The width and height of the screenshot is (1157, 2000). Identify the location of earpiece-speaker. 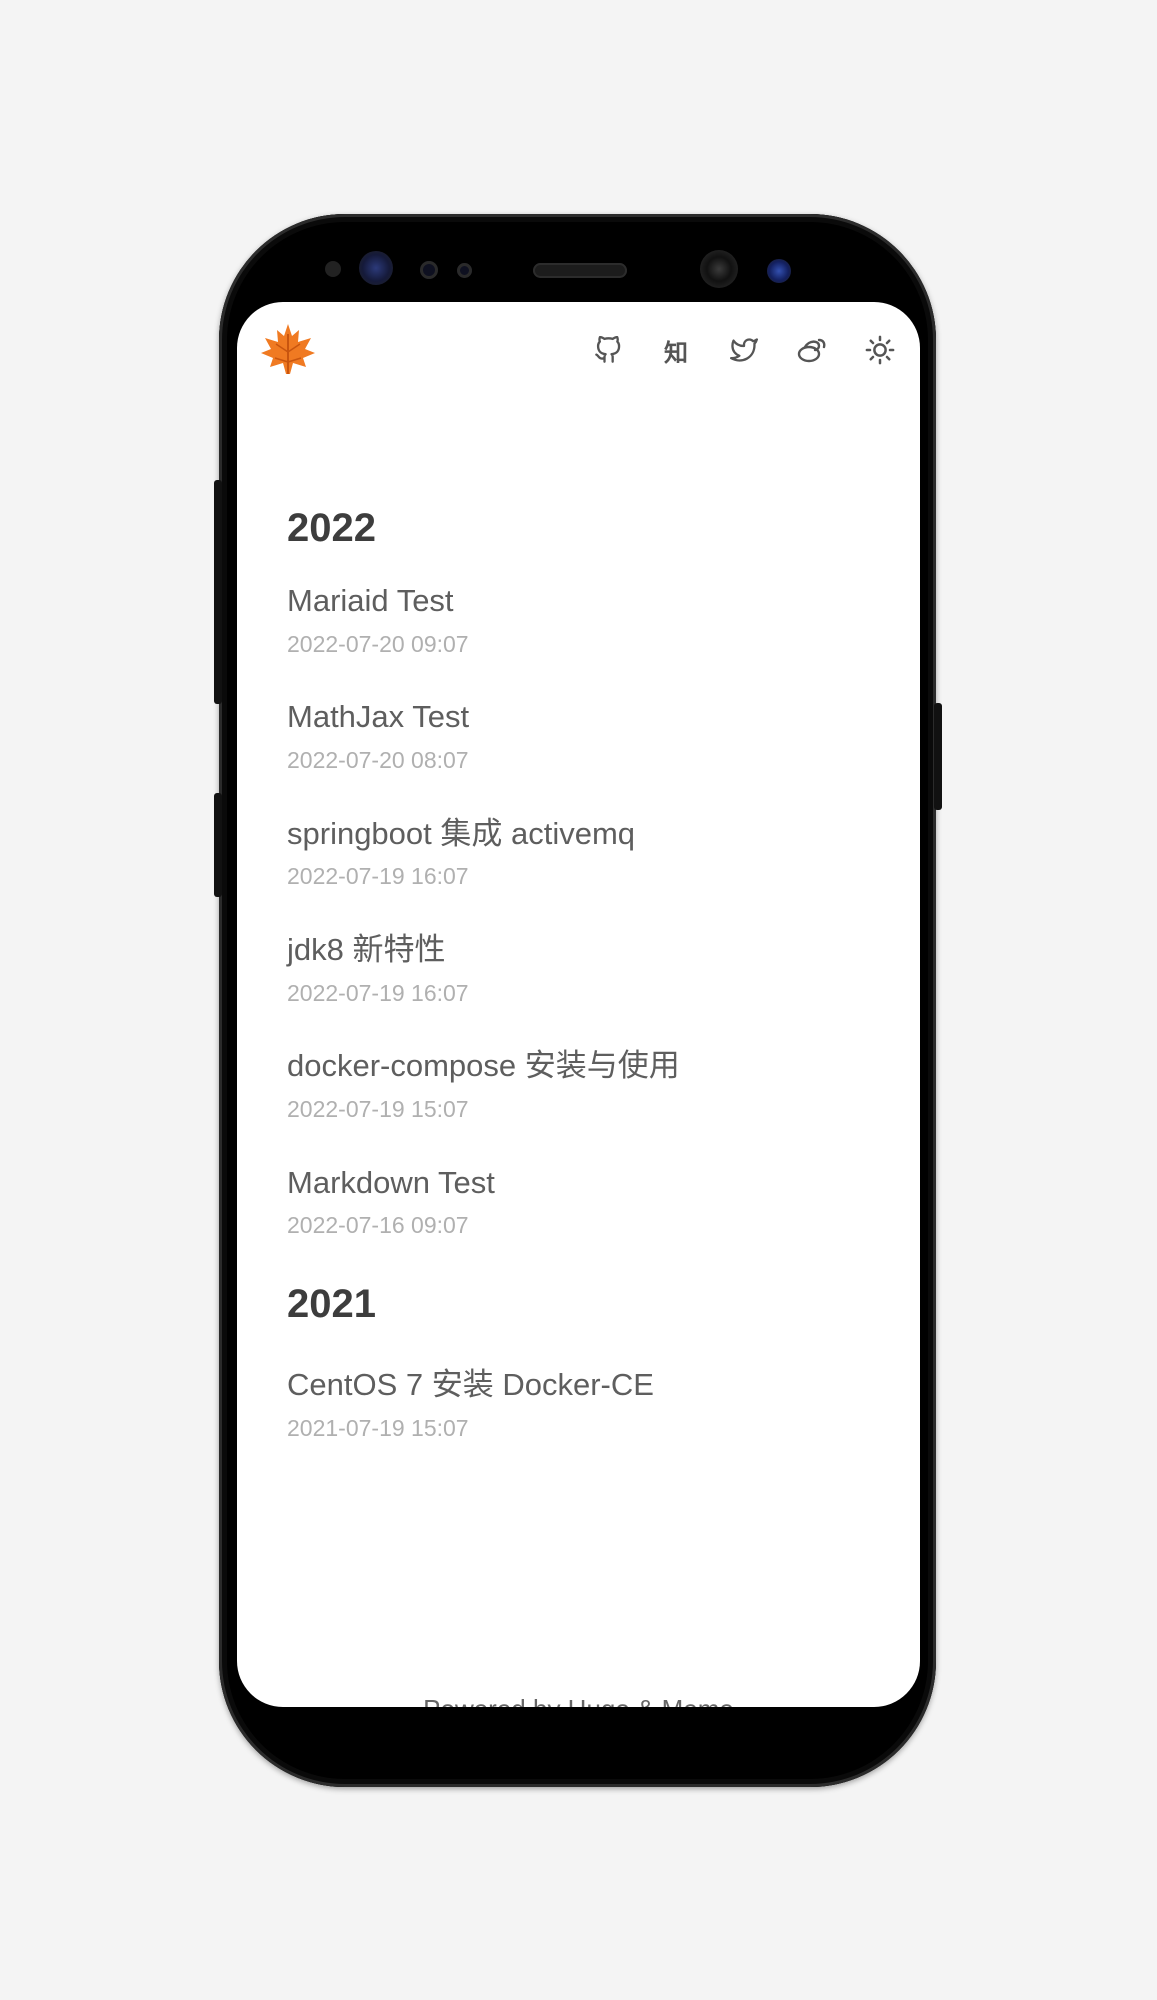
(580, 270).